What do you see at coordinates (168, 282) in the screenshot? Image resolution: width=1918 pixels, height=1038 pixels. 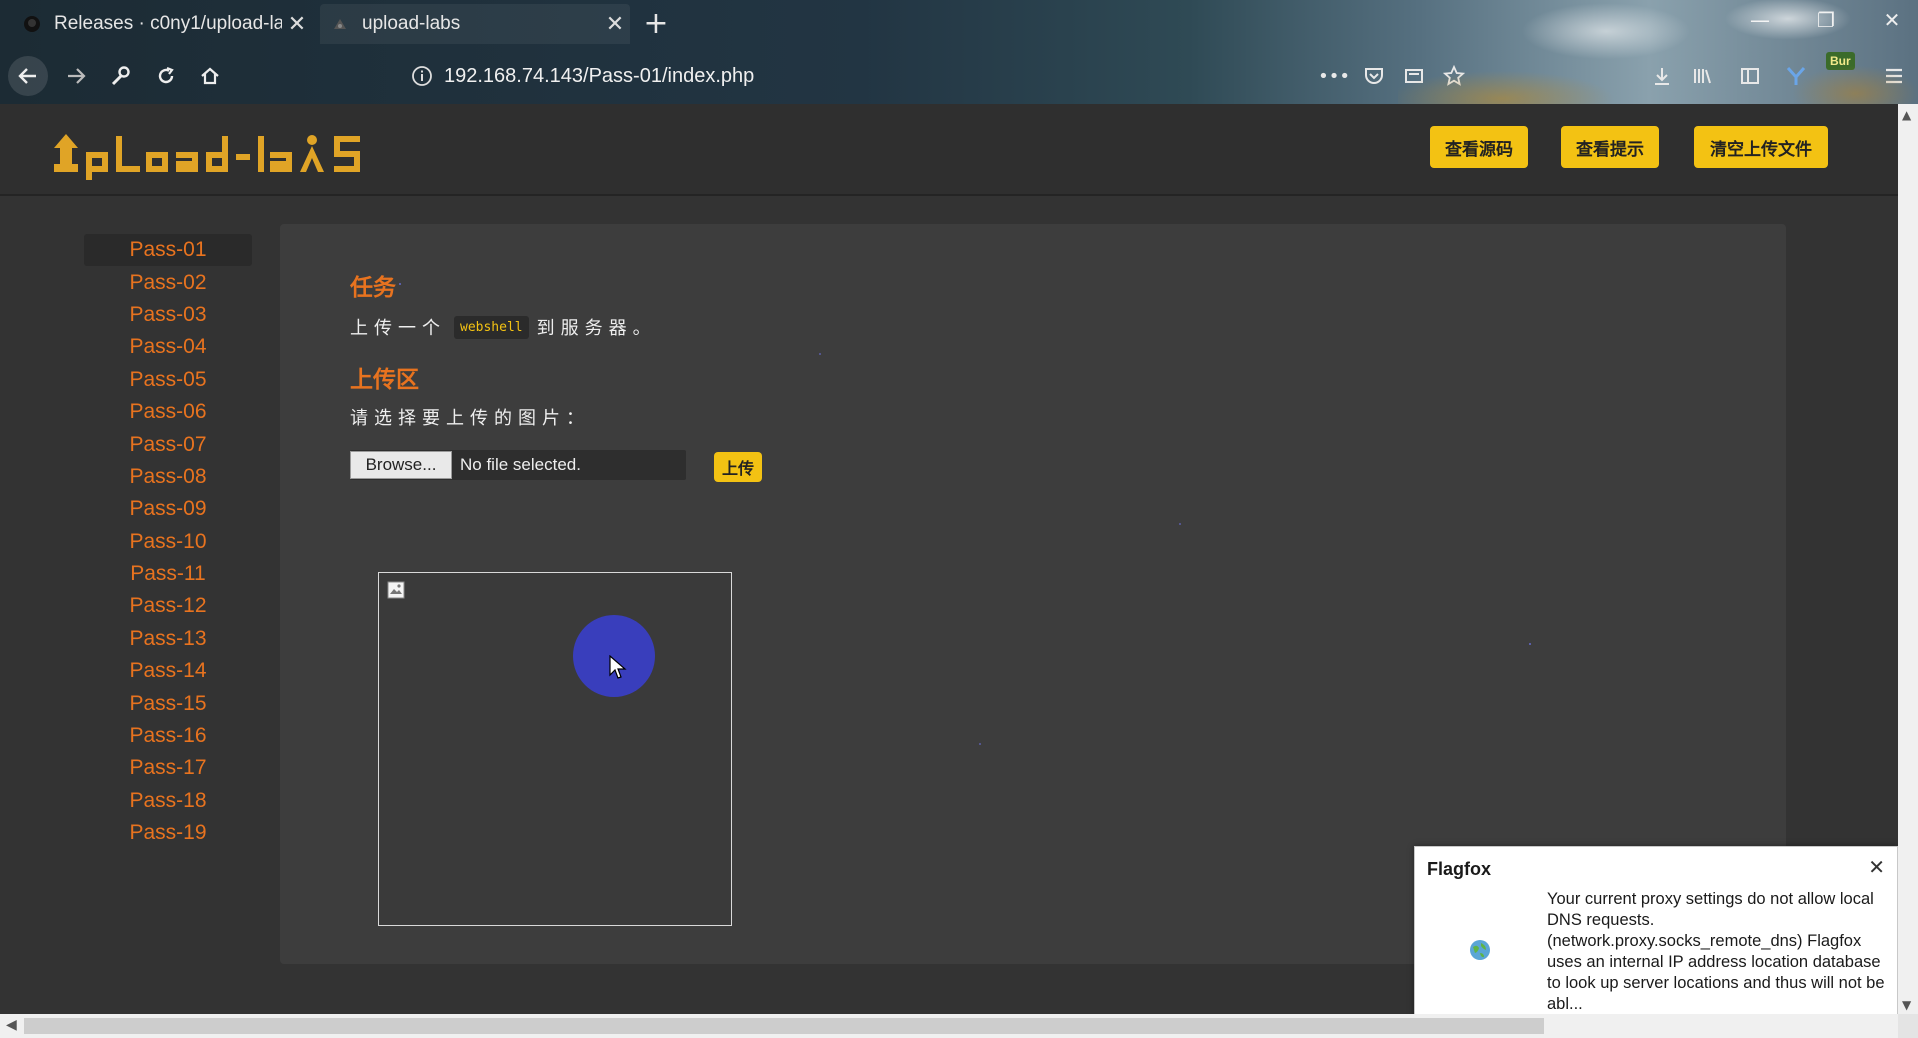 I see `sidebar-item-pass-02: Pass-02` at bounding box center [168, 282].